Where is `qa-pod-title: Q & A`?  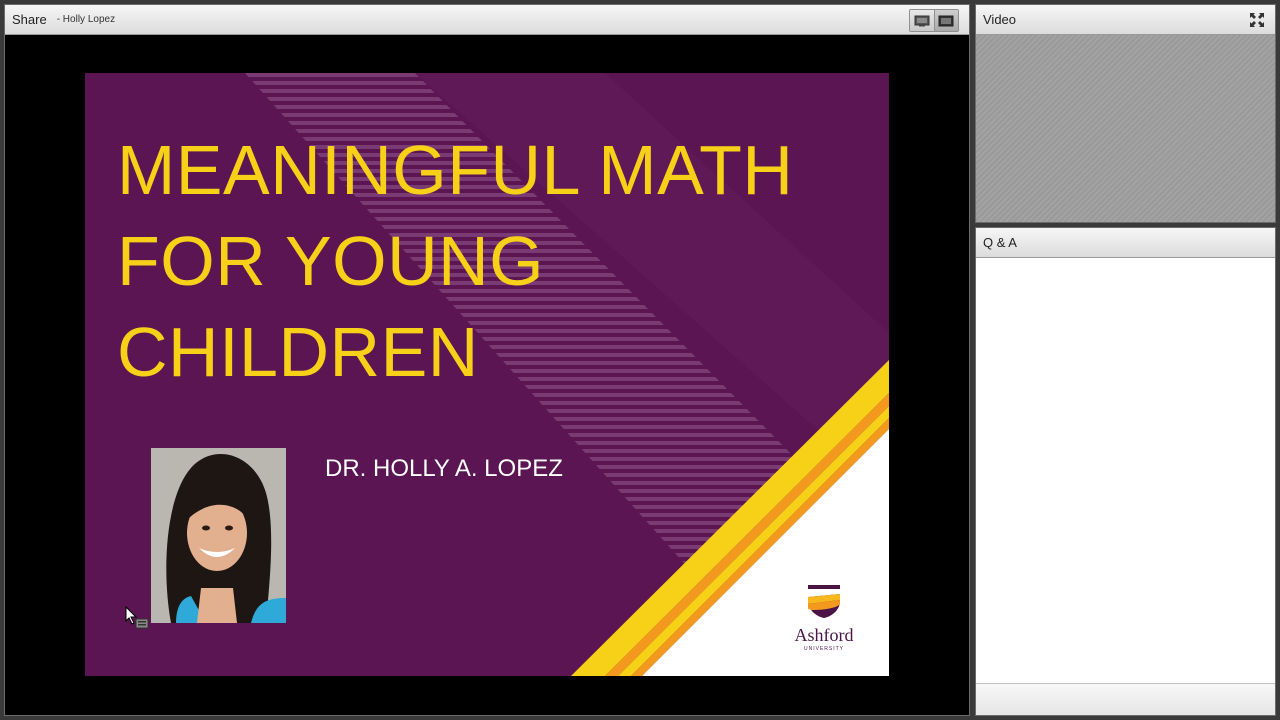
qa-pod-title: Q & A is located at coordinates (1000, 242).